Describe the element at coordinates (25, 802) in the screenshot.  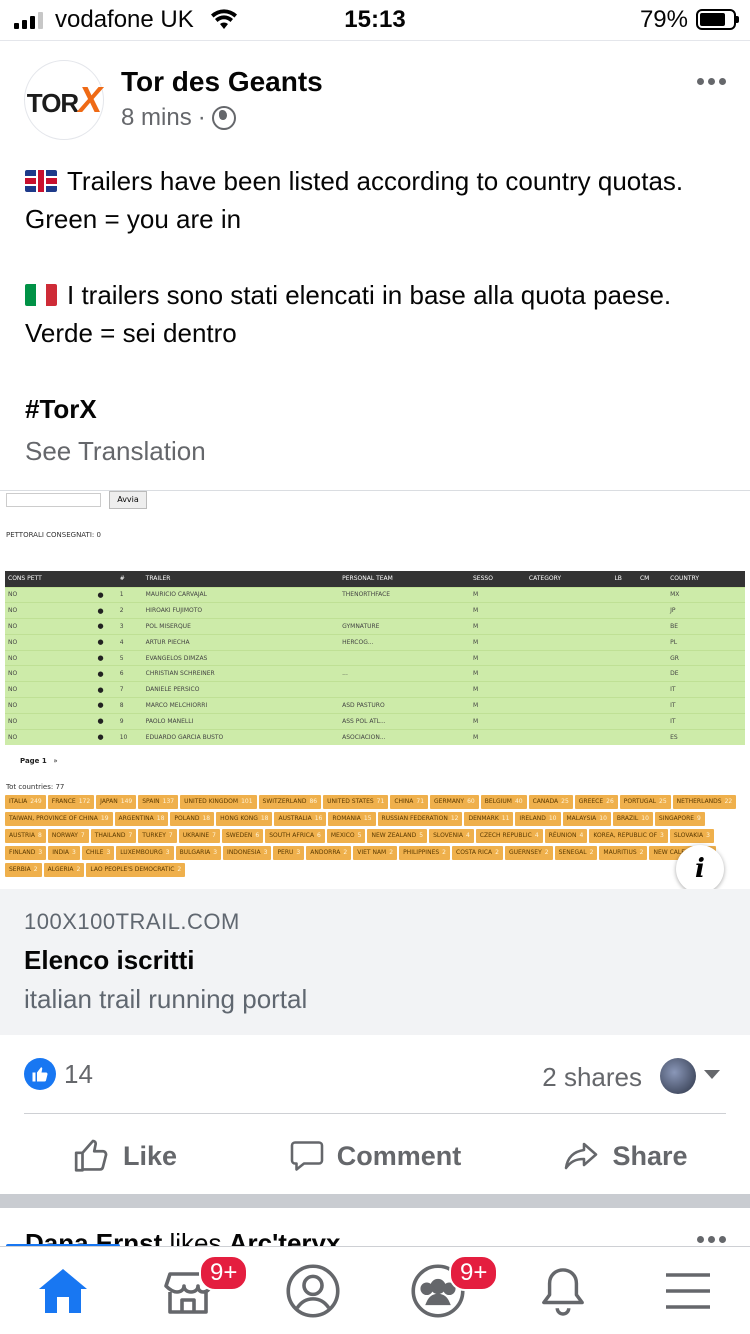
I see `country-tag: ITALIA 249` at that location.